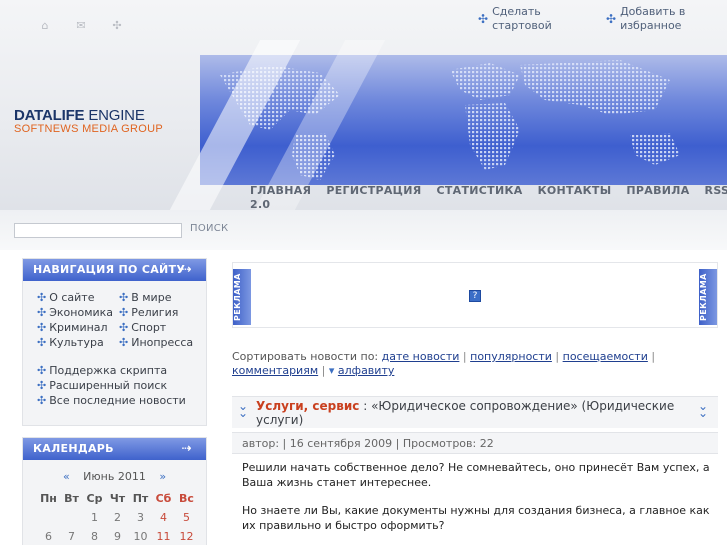 This screenshot has width=727, height=545. I want to click on calendar-prev-button: «, so click(66, 476).